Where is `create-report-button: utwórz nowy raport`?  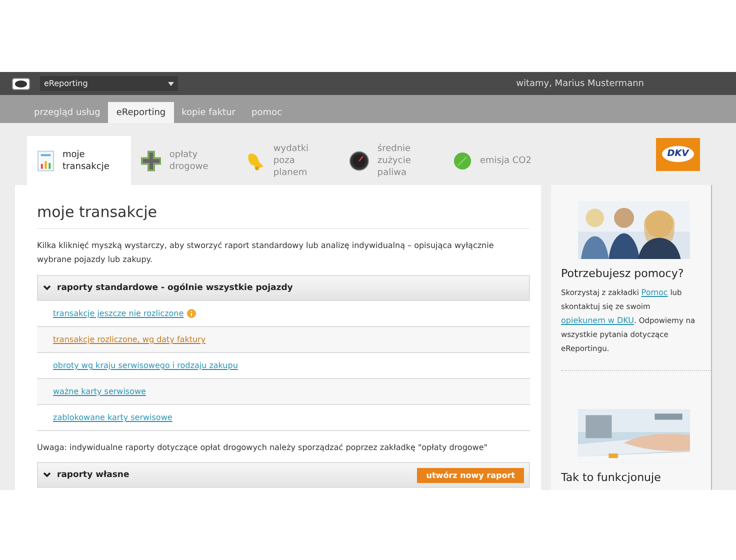
create-report-button: utwórz nowy raport is located at coordinates (470, 475).